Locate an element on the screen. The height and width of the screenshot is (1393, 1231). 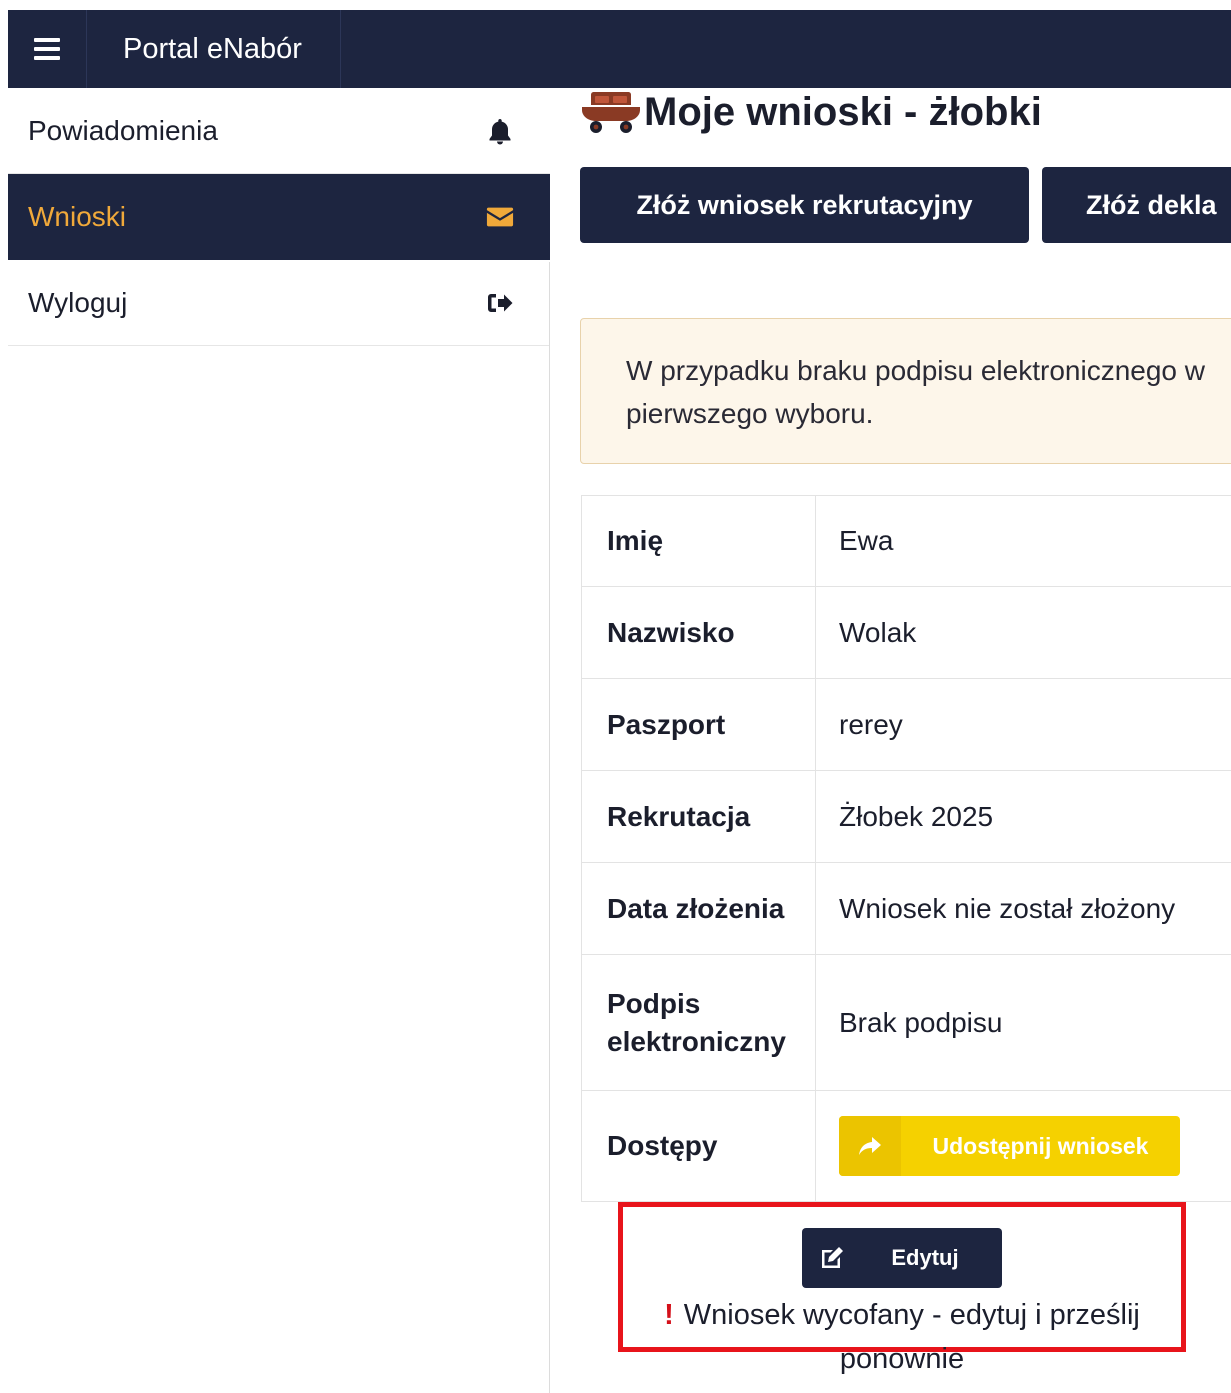
table-row: Imię Ewa is located at coordinates (906, 541).